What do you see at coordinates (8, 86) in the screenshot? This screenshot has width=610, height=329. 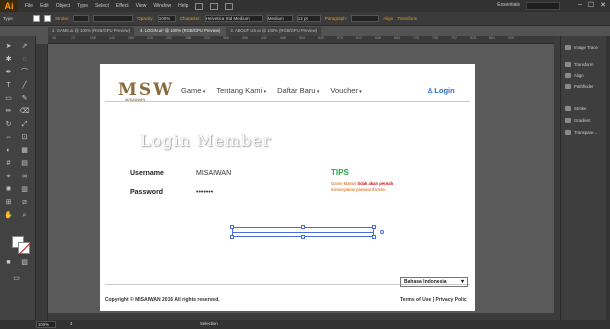 I see `type-tool-icon: T` at bounding box center [8, 86].